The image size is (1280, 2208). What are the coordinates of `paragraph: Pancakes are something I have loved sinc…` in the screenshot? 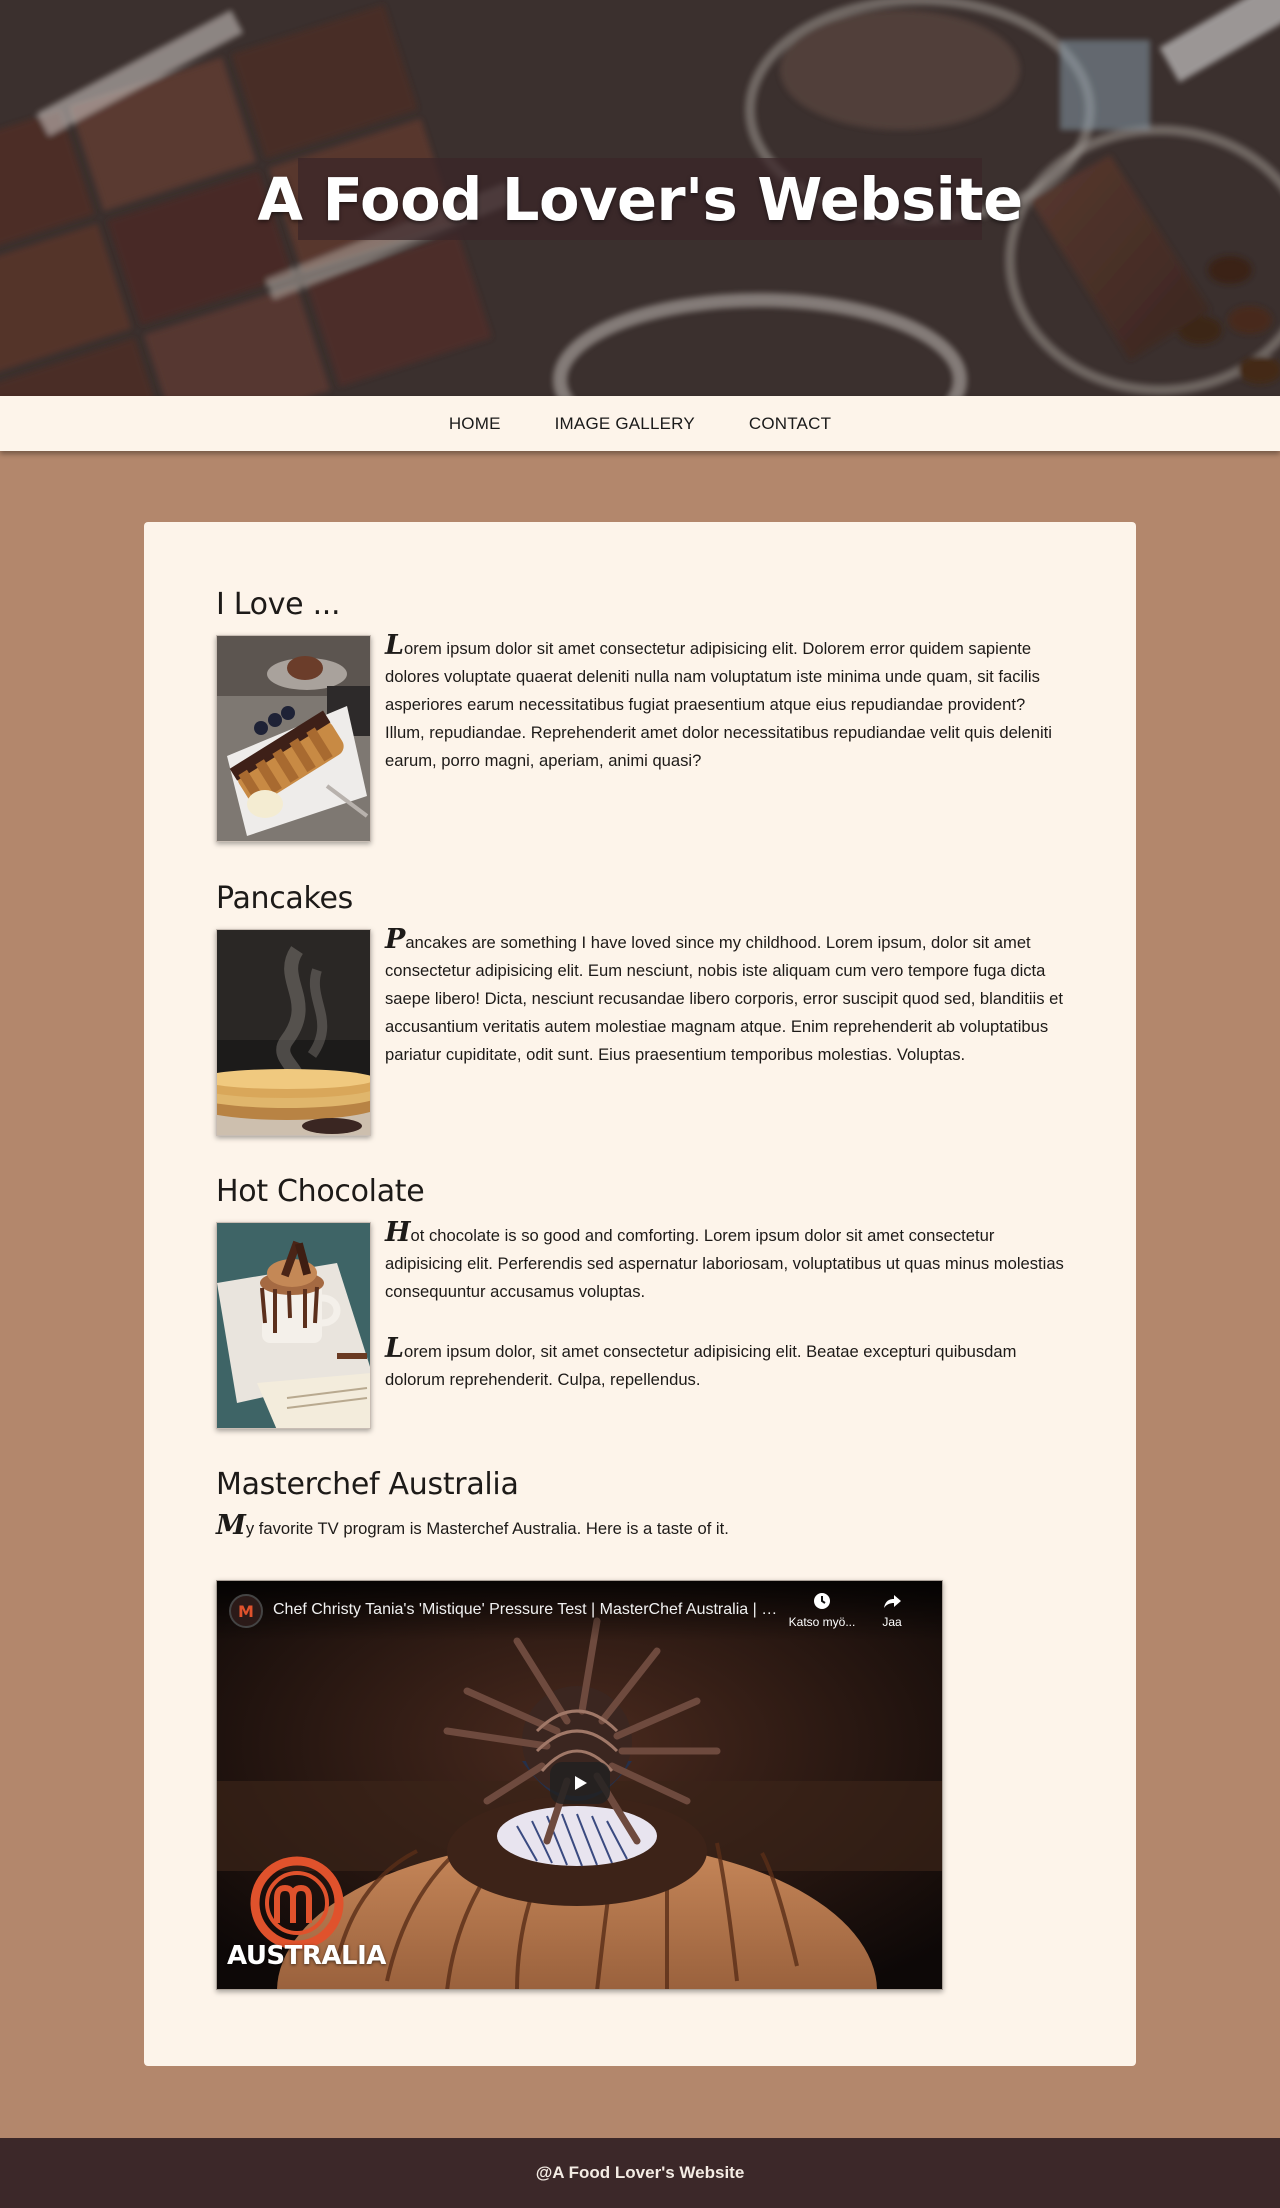 It's located at (725, 997).